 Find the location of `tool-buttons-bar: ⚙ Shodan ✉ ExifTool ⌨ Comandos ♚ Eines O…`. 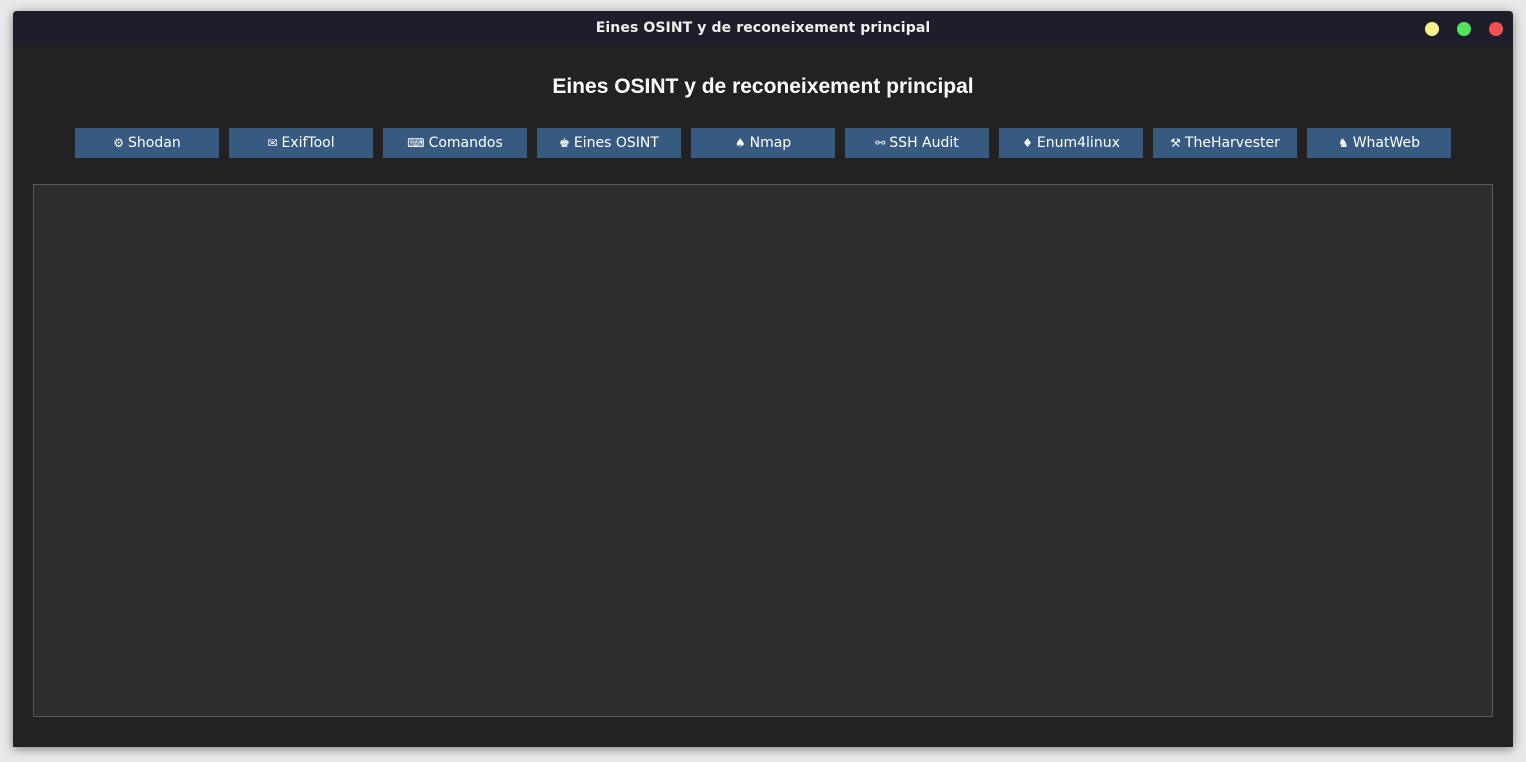

tool-buttons-bar: ⚙ Shodan ✉ ExifTool ⌨ Comandos ♚ Eines O… is located at coordinates (763, 143).